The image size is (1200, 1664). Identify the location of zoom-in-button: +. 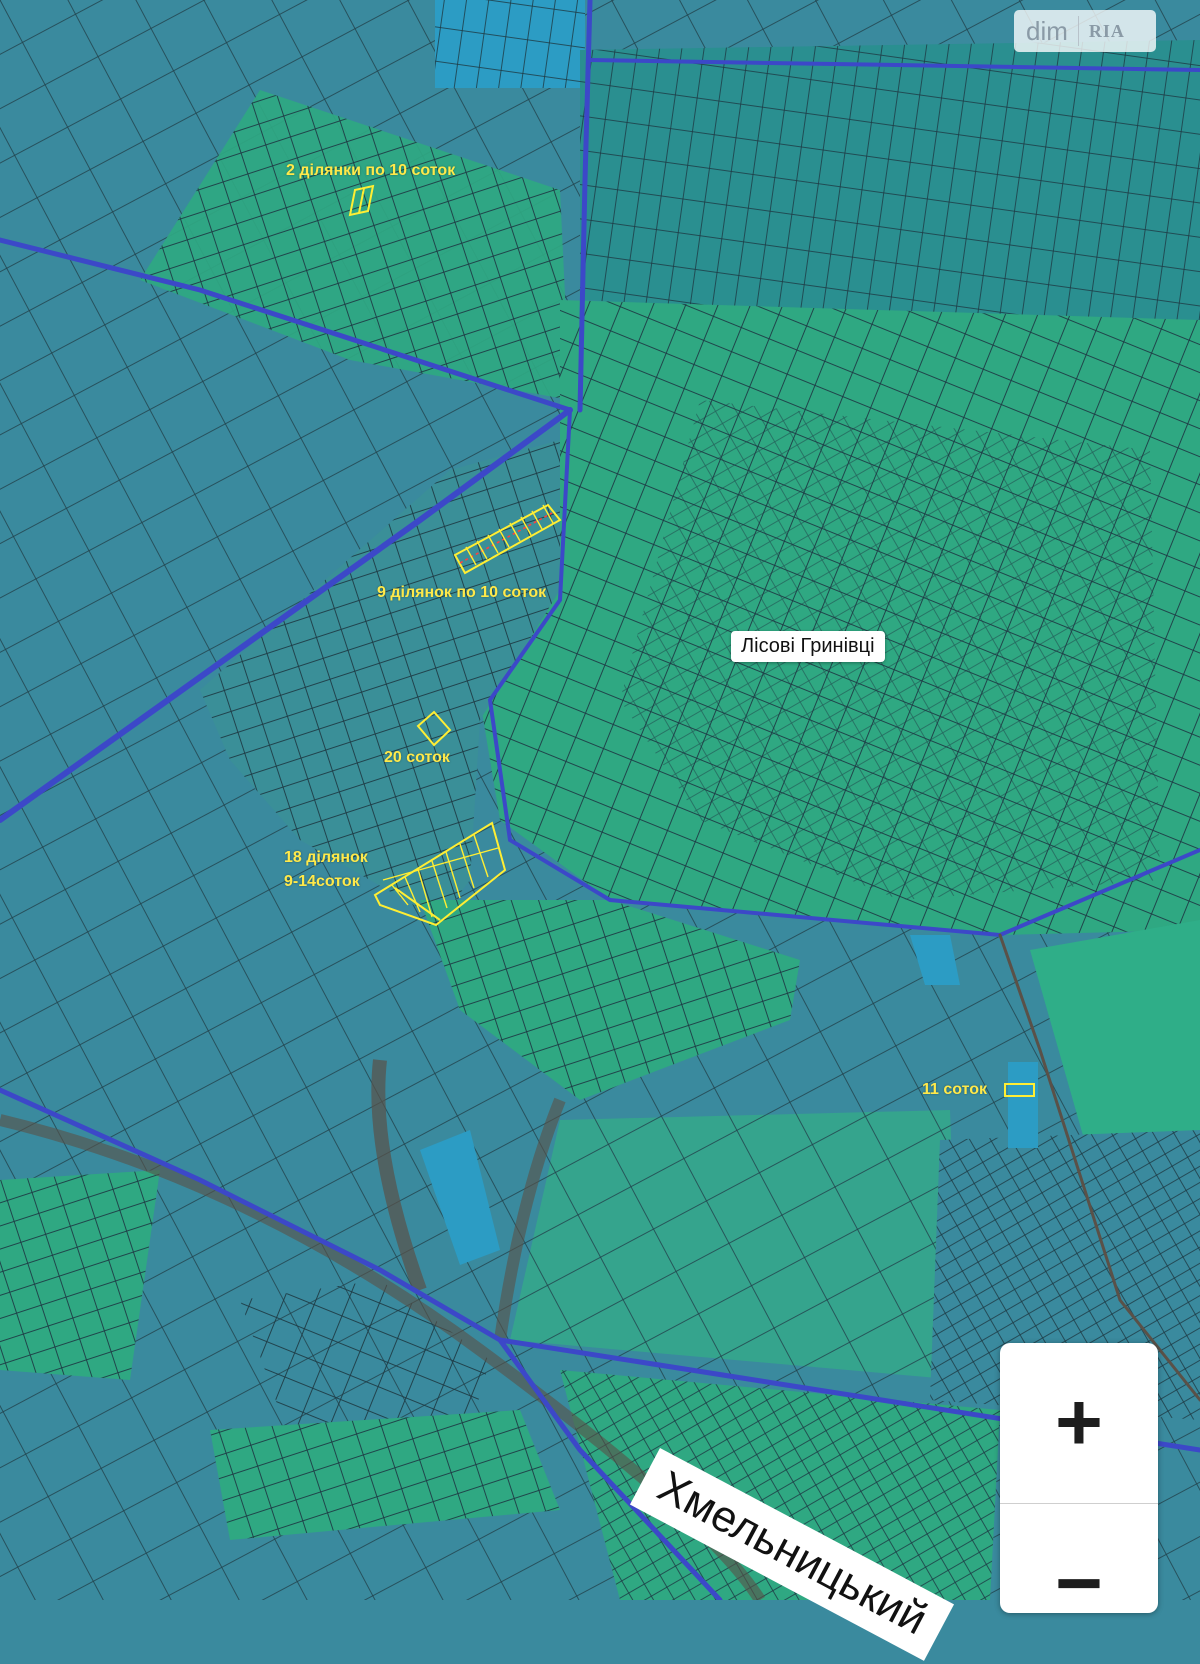
(1079, 1423).